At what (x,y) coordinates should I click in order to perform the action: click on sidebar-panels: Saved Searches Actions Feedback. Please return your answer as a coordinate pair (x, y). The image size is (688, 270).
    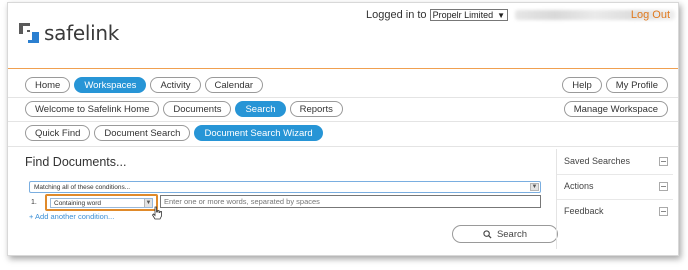
    Looking at the image, I should click on (614, 199).